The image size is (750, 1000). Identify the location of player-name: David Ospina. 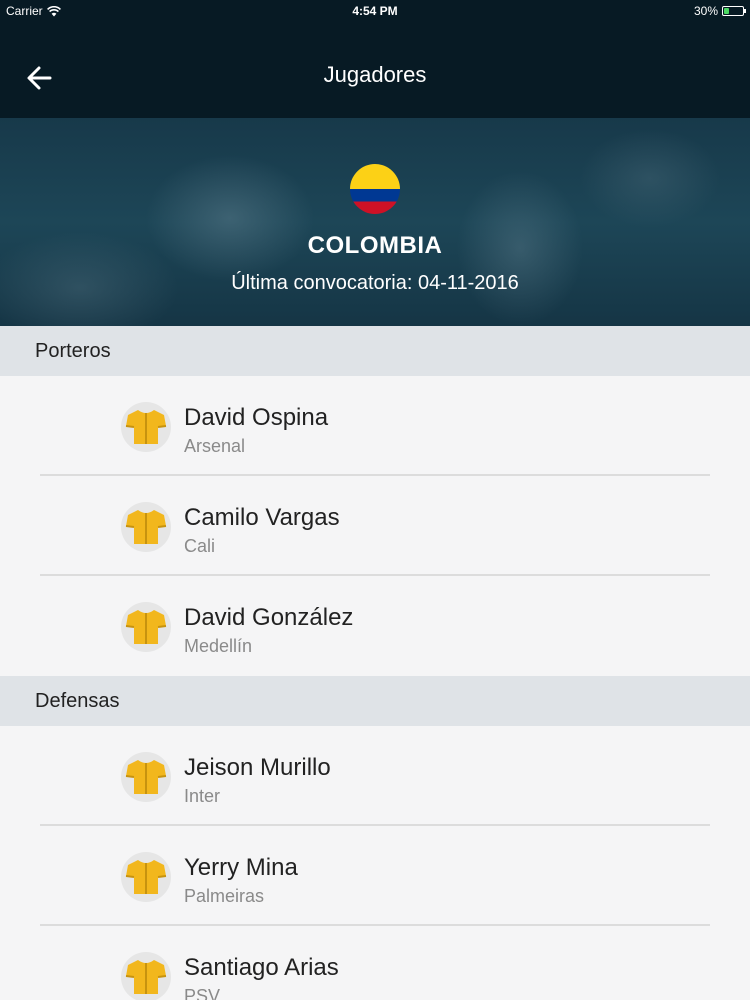
(256, 417).